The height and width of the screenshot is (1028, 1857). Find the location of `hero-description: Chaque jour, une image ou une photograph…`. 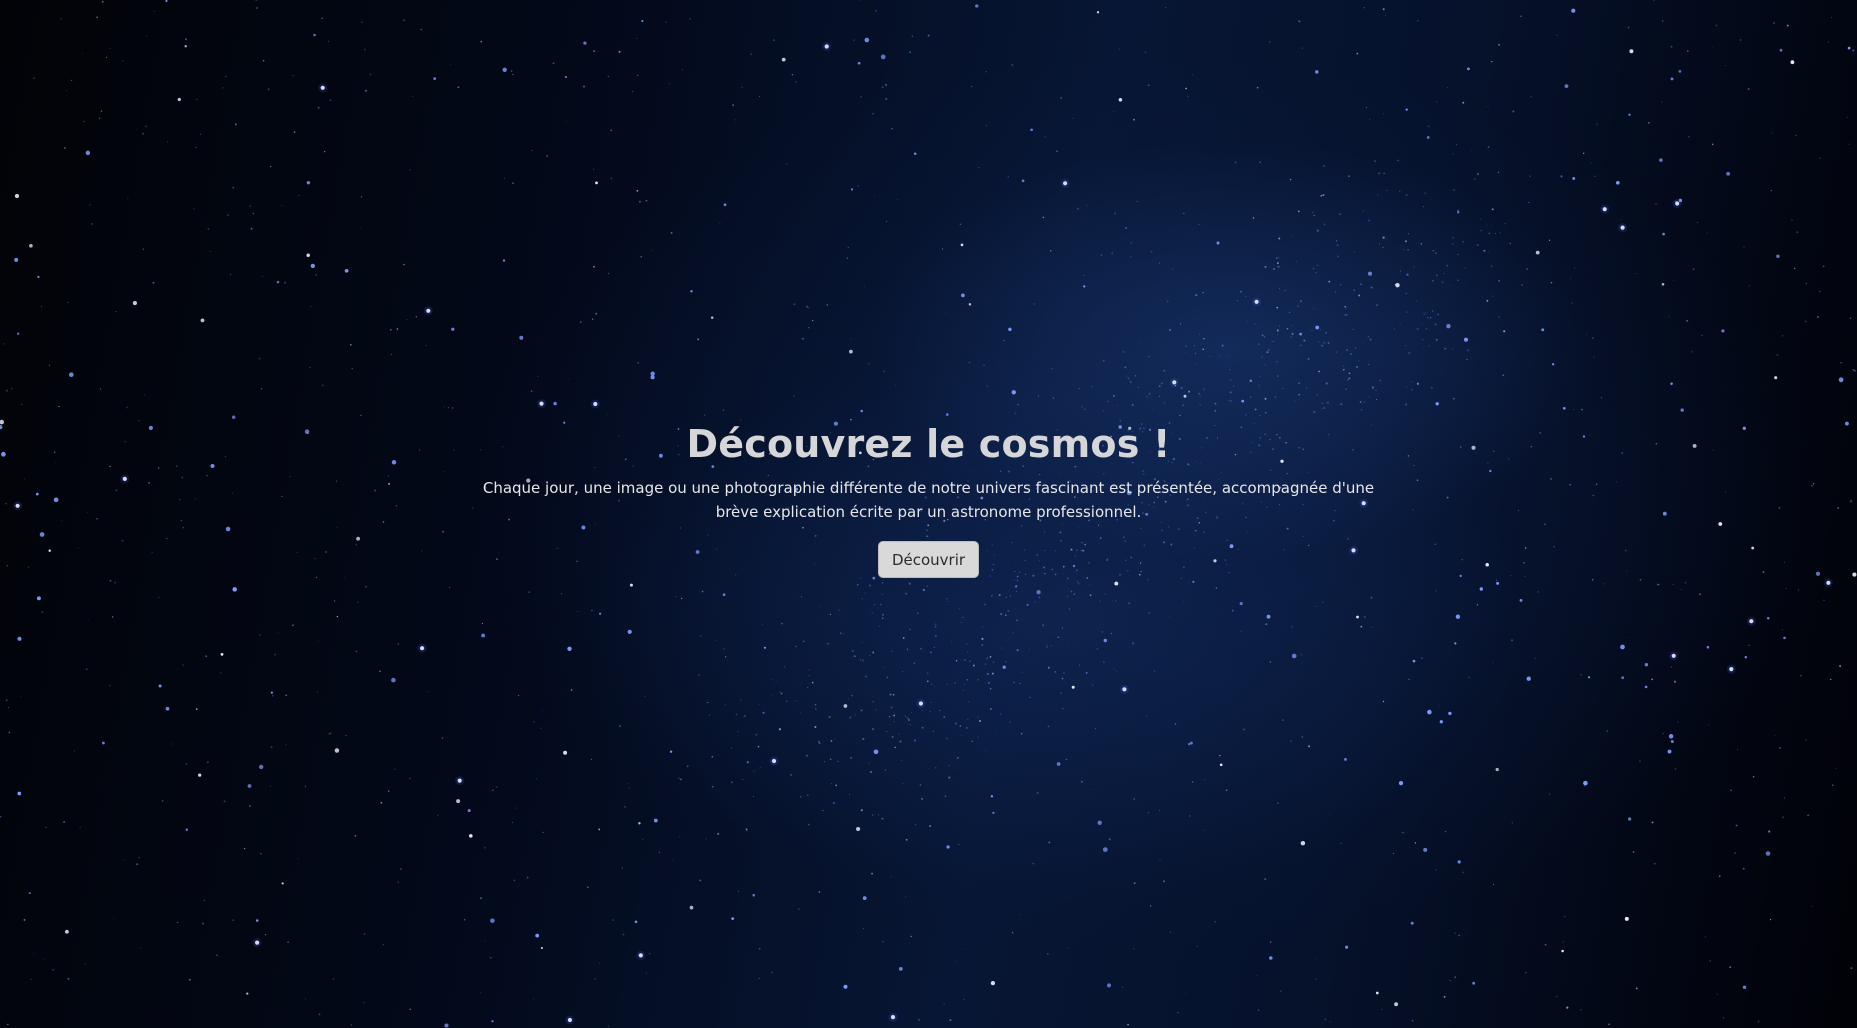

hero-description: Chaque jour, une image ou une photograph… is located at coordinates (928, 500).